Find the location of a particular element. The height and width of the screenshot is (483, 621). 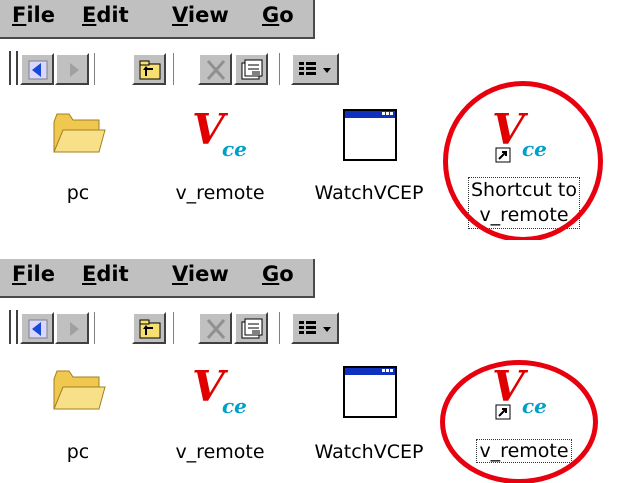

toolbar is located at coordinates (310, 328).